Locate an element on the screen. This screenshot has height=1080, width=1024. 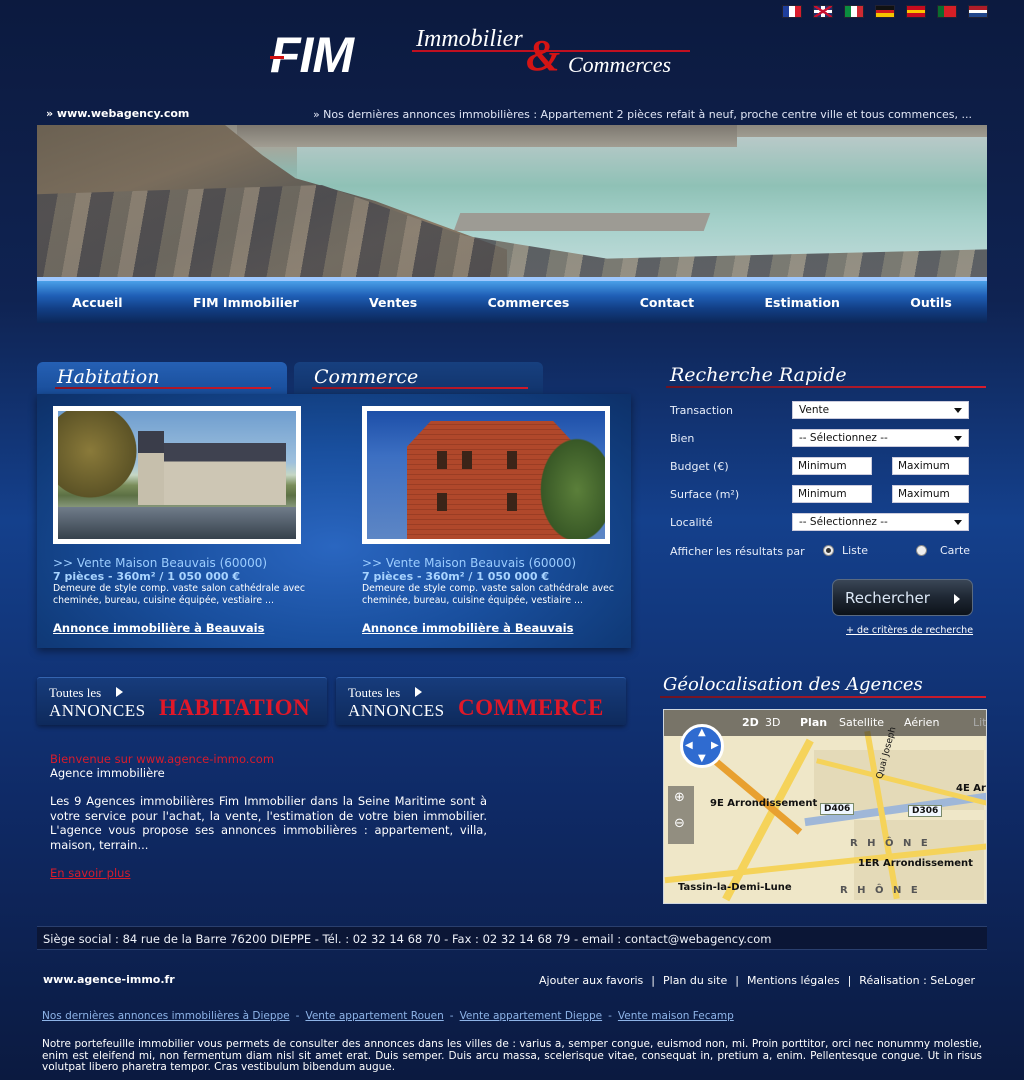
flag-spain-icon is located at coordinates (916, 11).